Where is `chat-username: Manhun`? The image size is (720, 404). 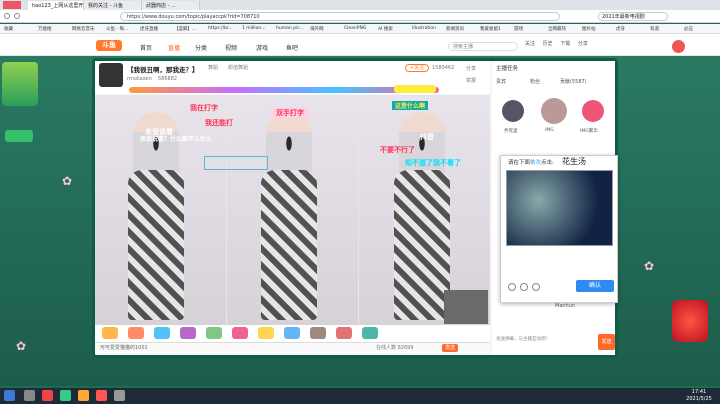 chat-username: Manhun is located at coordinates (565, 306).